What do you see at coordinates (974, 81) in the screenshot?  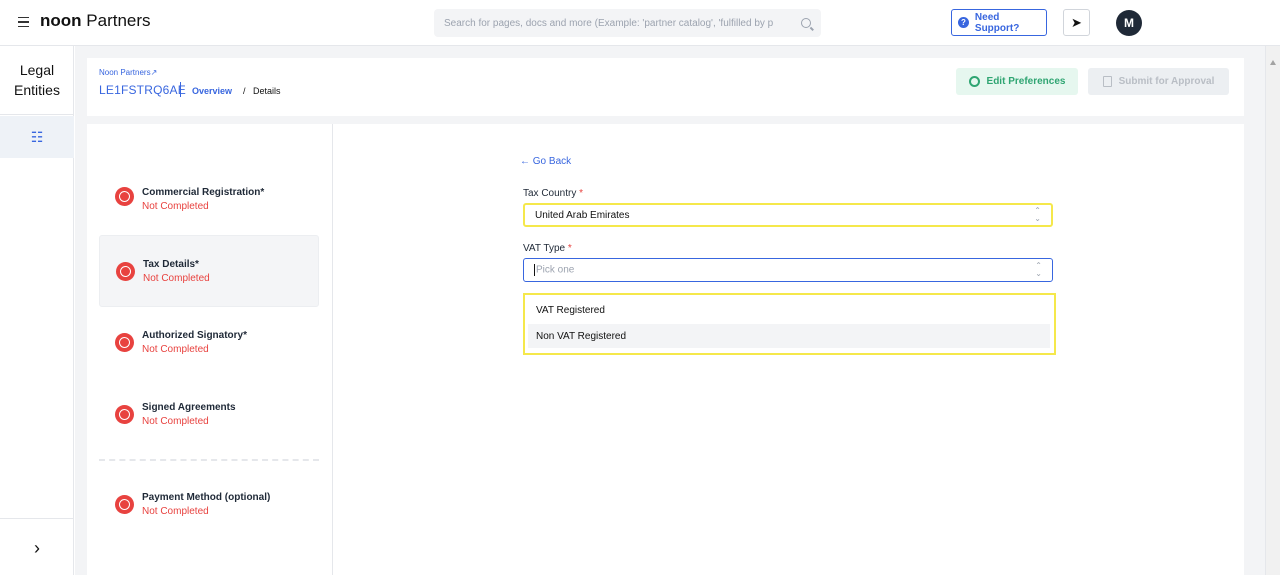 I see `gear-icon` at bounding box center [974, 81].